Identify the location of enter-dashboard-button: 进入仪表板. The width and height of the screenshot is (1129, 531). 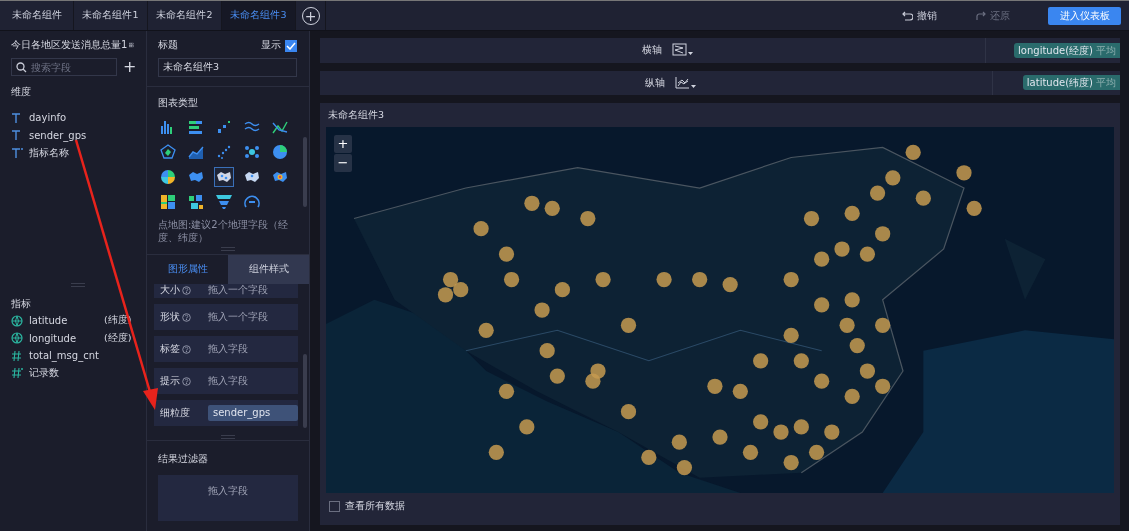
(1084, 15).